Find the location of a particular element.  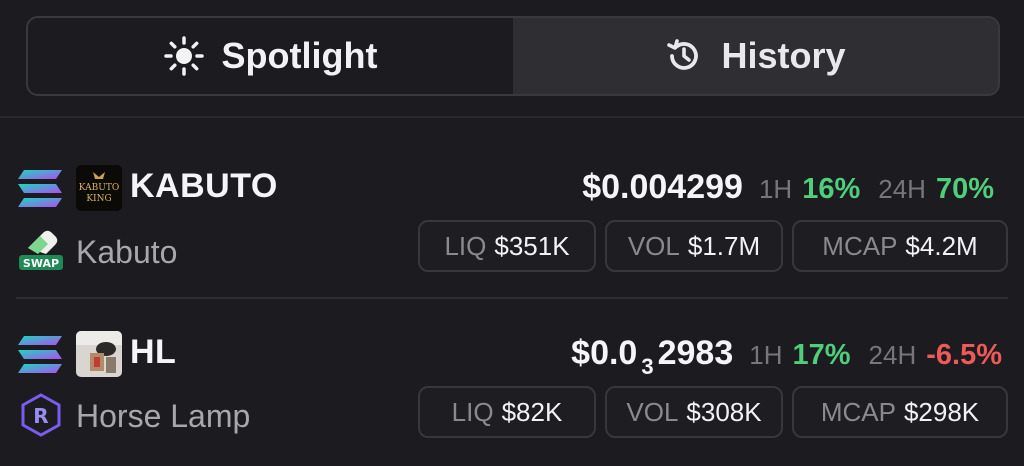

hl-token-logo is located at coordinates (99, 354).